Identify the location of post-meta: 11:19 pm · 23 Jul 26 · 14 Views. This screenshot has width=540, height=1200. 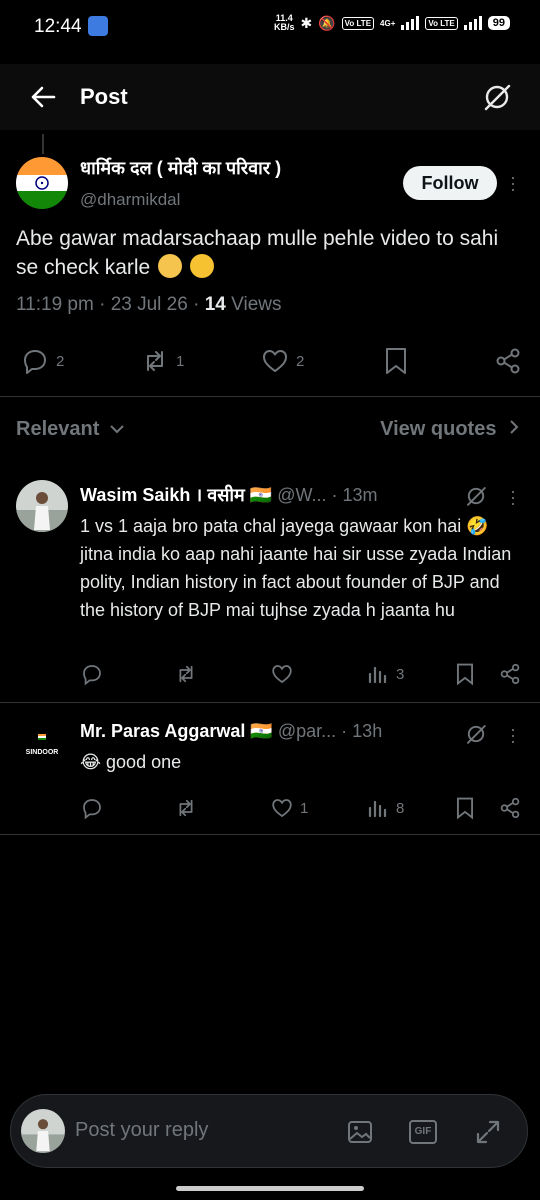
(149, 304).